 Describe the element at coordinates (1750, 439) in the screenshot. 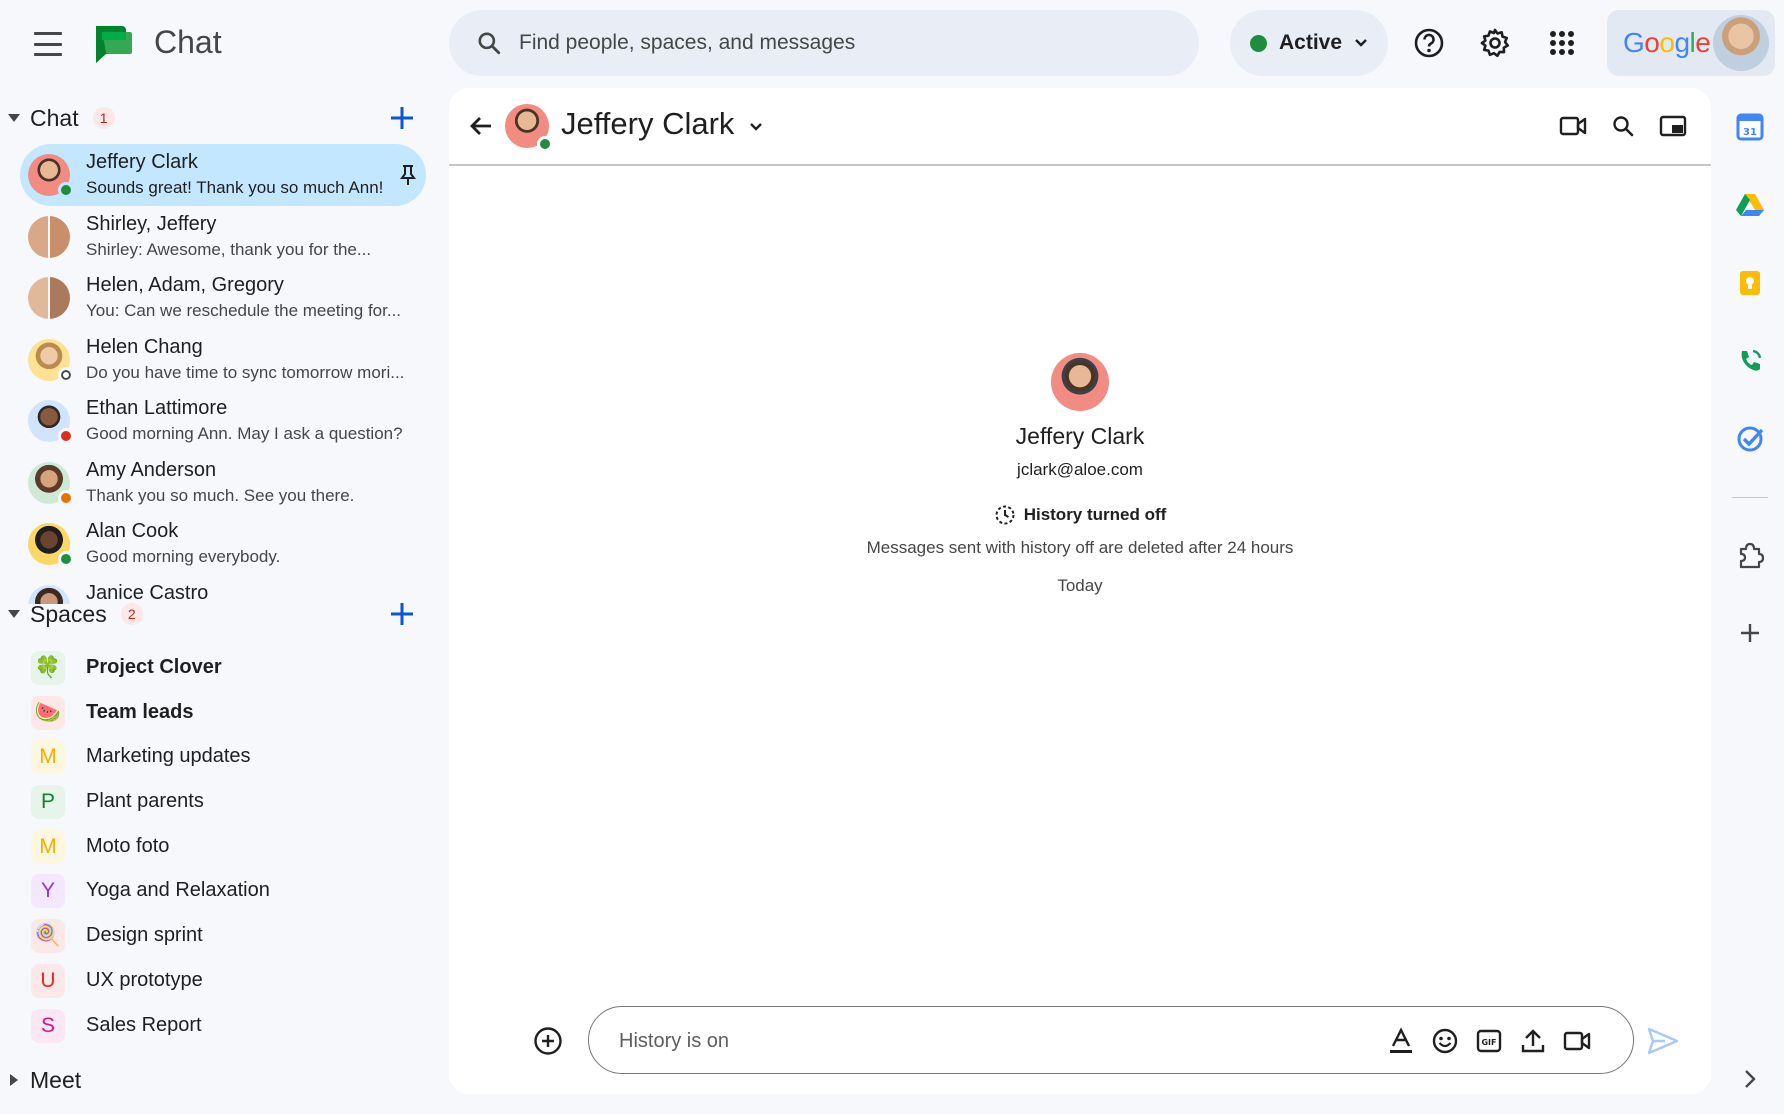

I see `tasks-icon` at that location.